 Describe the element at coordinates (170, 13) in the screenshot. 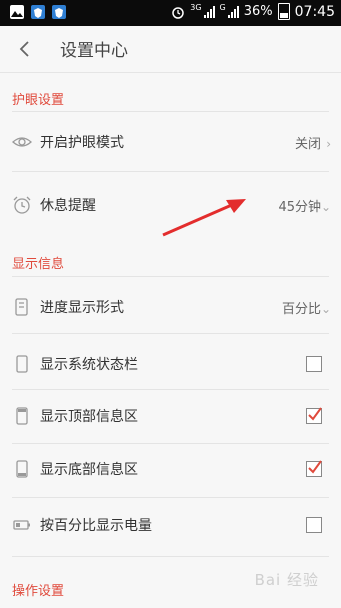

I see `status-bar: 3G G 36% 07:45` at that location.